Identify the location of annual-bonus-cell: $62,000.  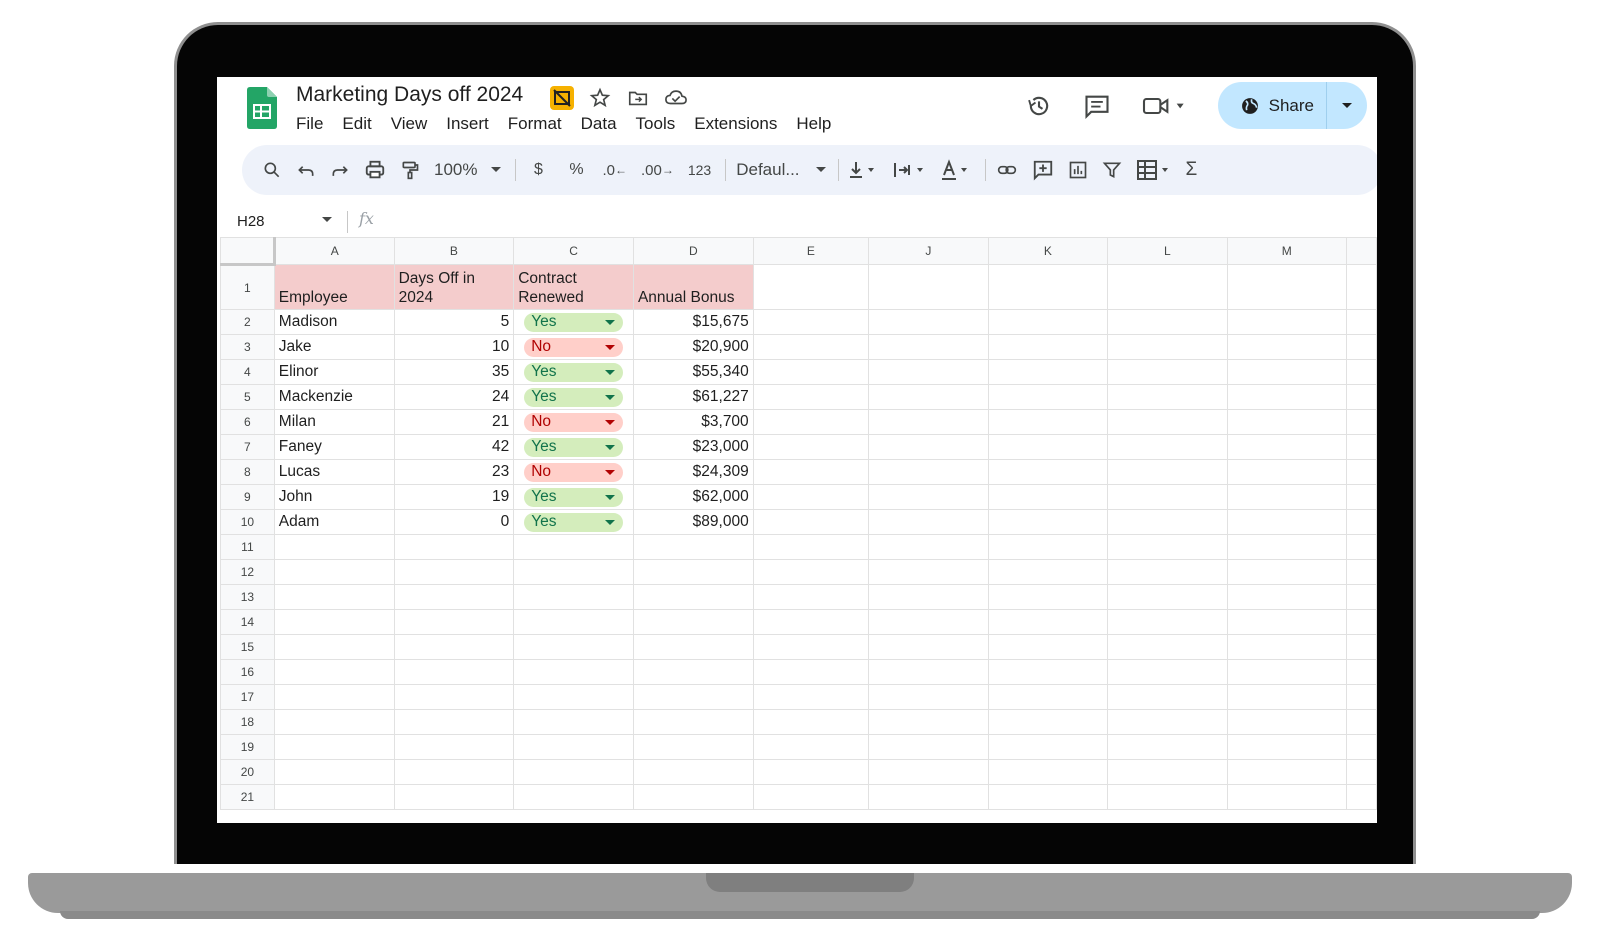
(693, 497).